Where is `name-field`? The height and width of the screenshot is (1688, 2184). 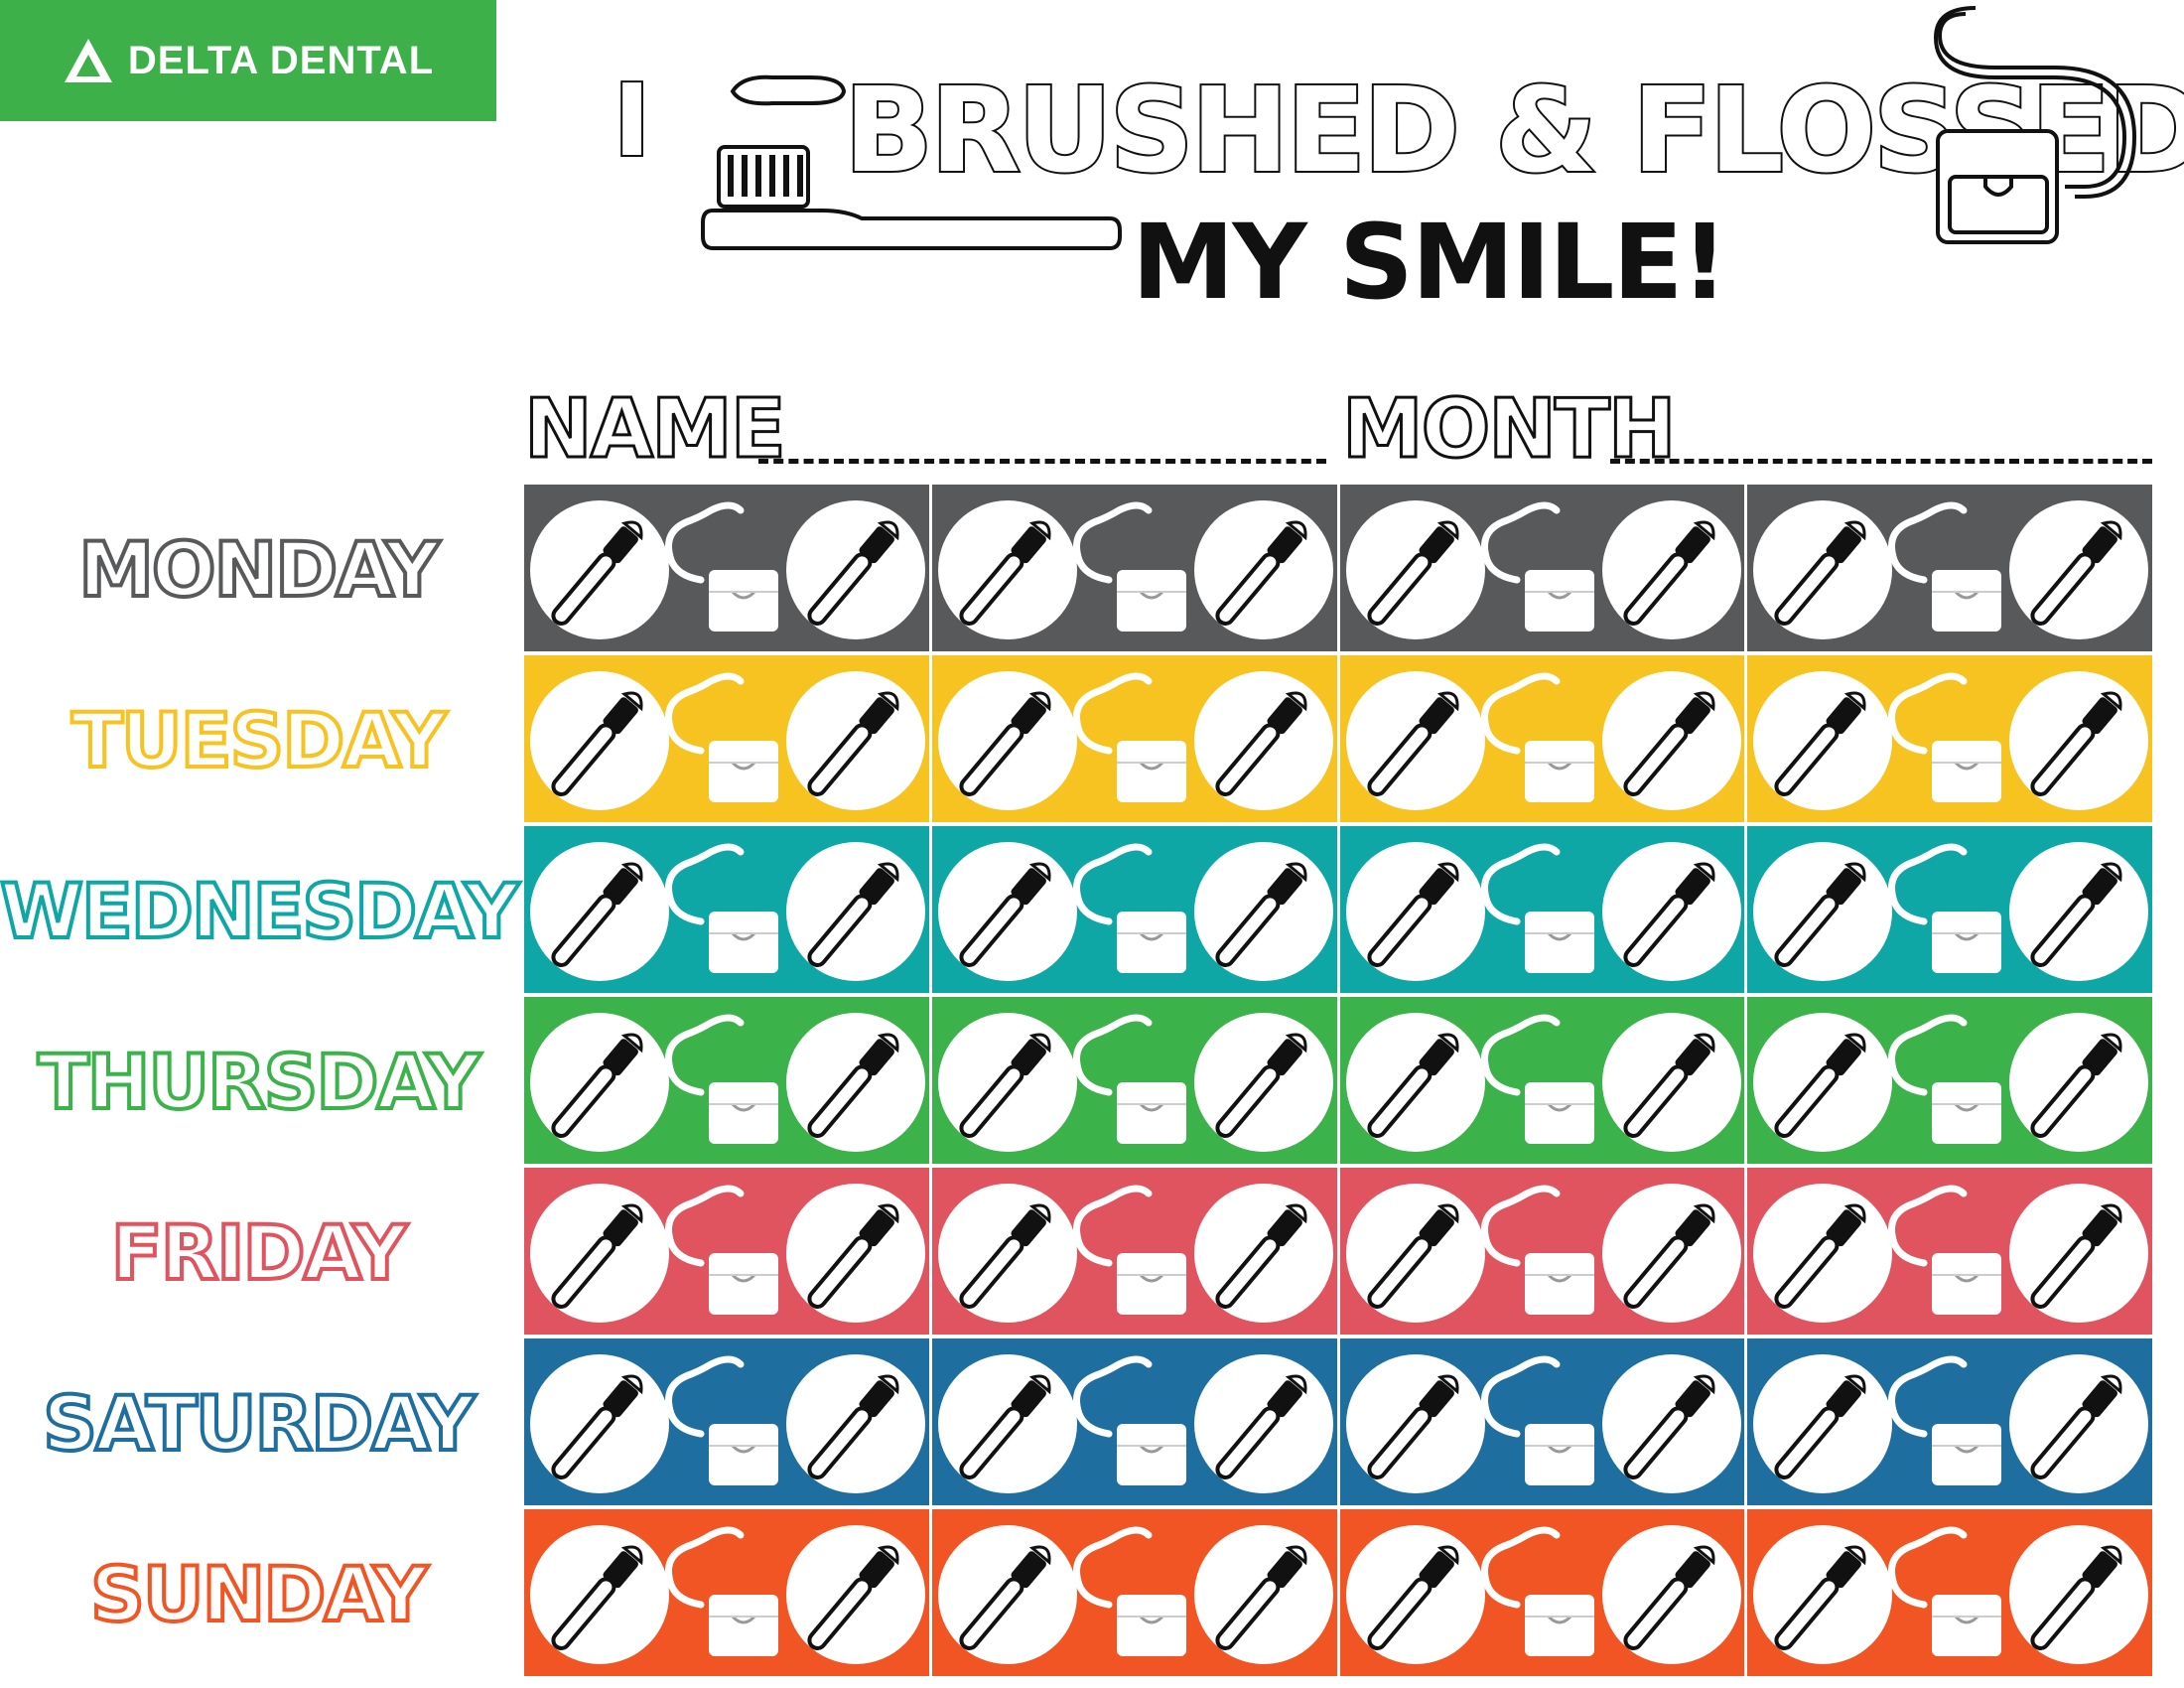 name-field is located at coordinates (1042, 461).